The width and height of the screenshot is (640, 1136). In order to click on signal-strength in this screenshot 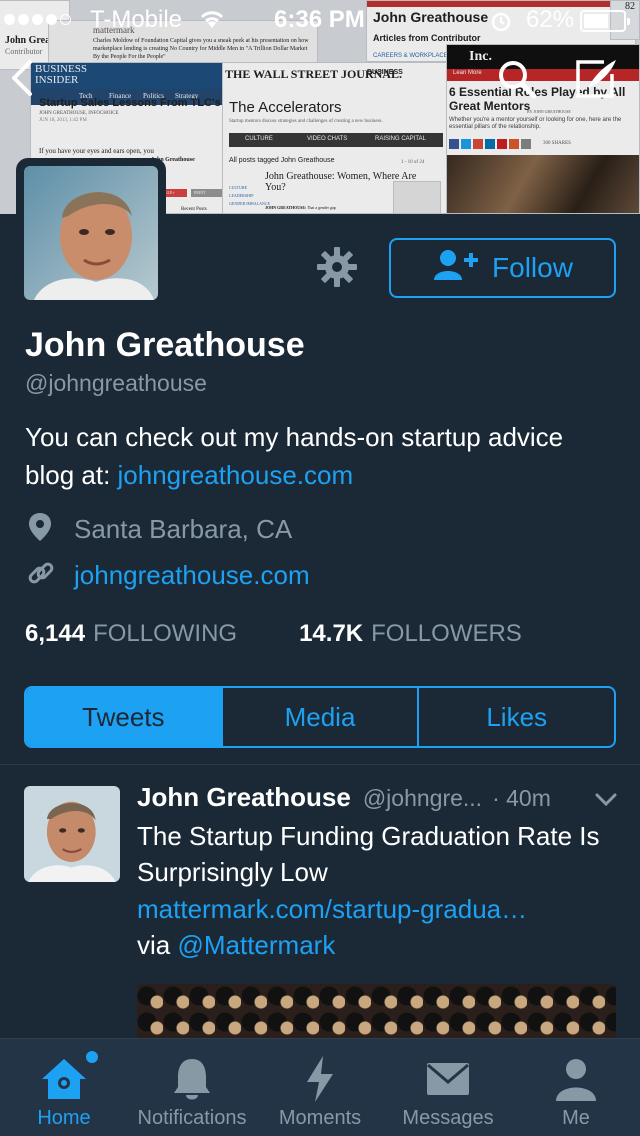, I will do `click(37, 19)`.